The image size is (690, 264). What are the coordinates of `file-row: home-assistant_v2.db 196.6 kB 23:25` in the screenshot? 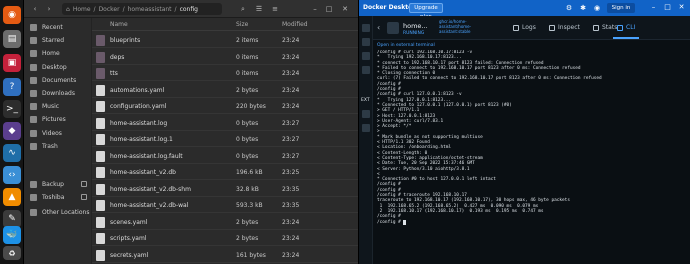 It's located at (225, 172).